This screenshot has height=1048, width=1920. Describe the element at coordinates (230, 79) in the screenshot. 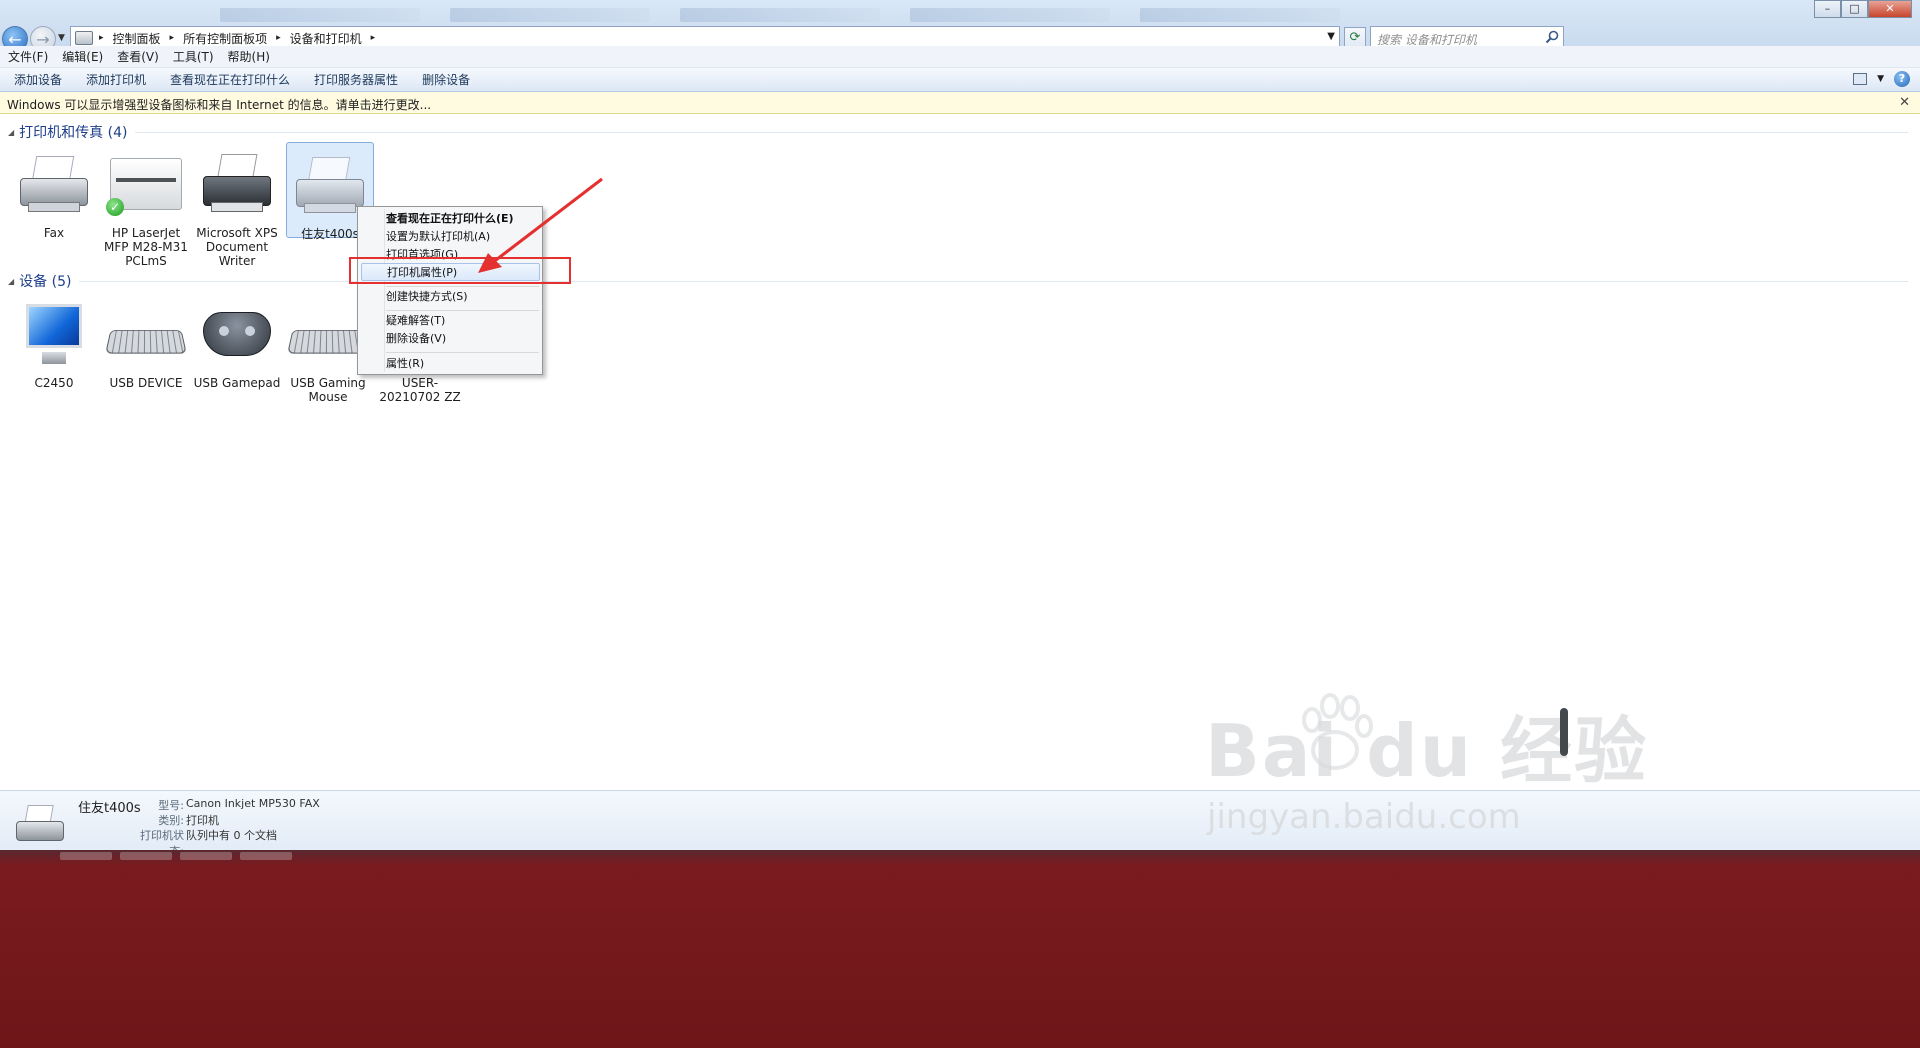

I see `see-whats-printing-button: 查看现在正在打印什么` at that location.